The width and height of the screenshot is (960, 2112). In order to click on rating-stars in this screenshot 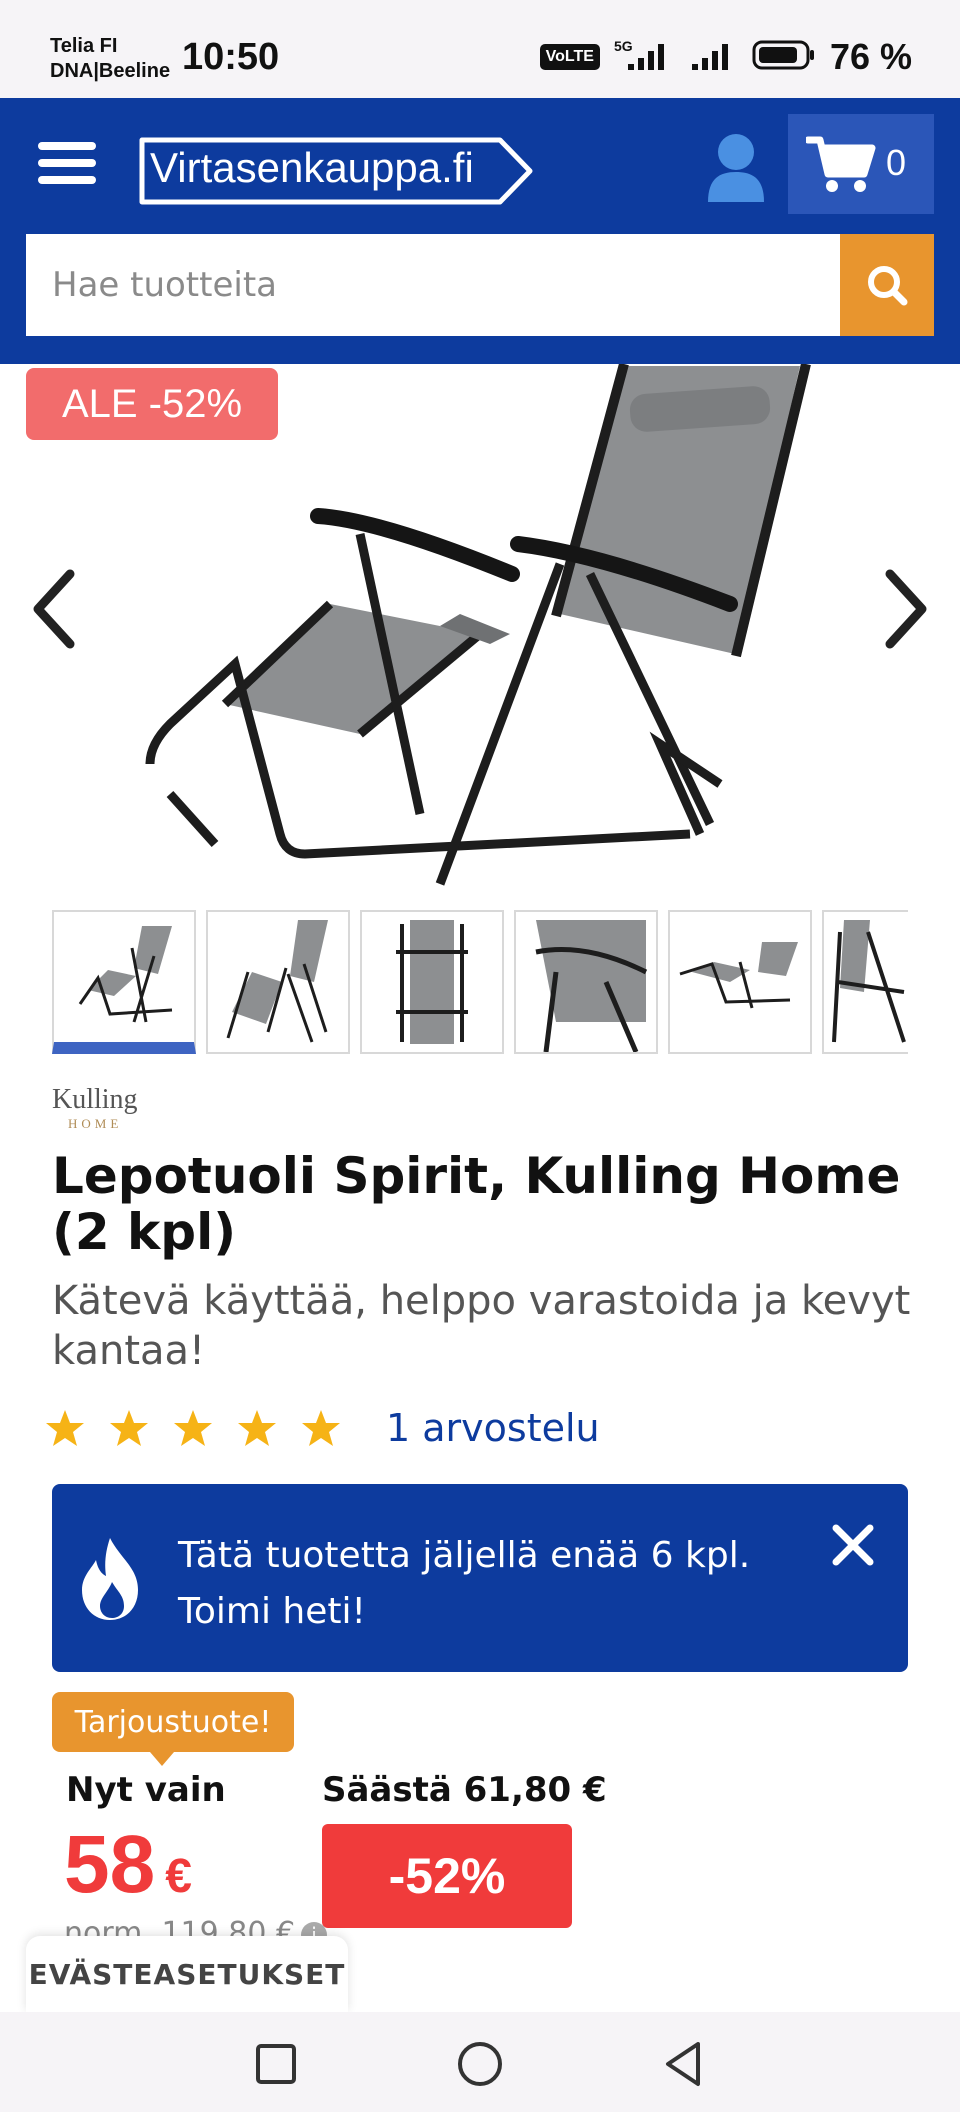, I will do `click(193, 1428)`.